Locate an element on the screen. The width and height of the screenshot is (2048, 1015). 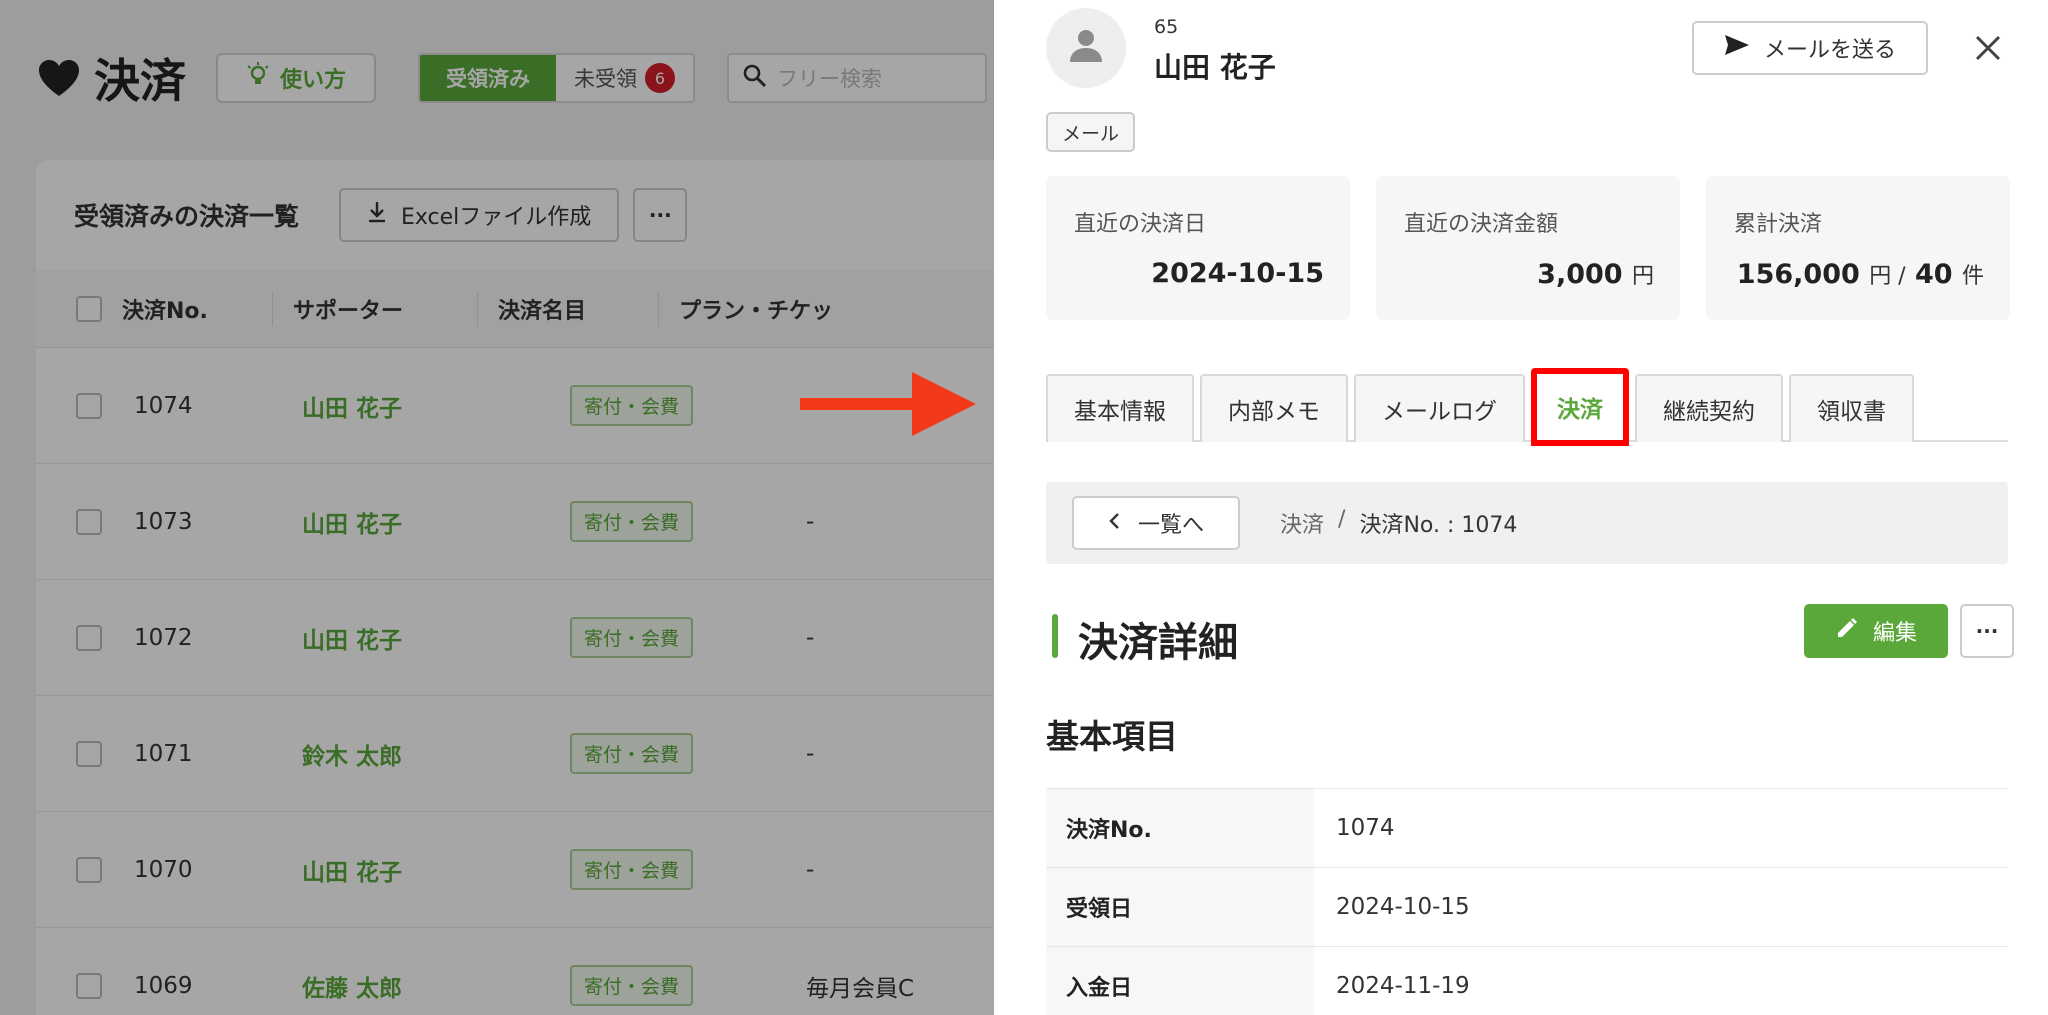
stat-card: 直近の決済金額 3,000 円 is located at coordinates (1528, 248).